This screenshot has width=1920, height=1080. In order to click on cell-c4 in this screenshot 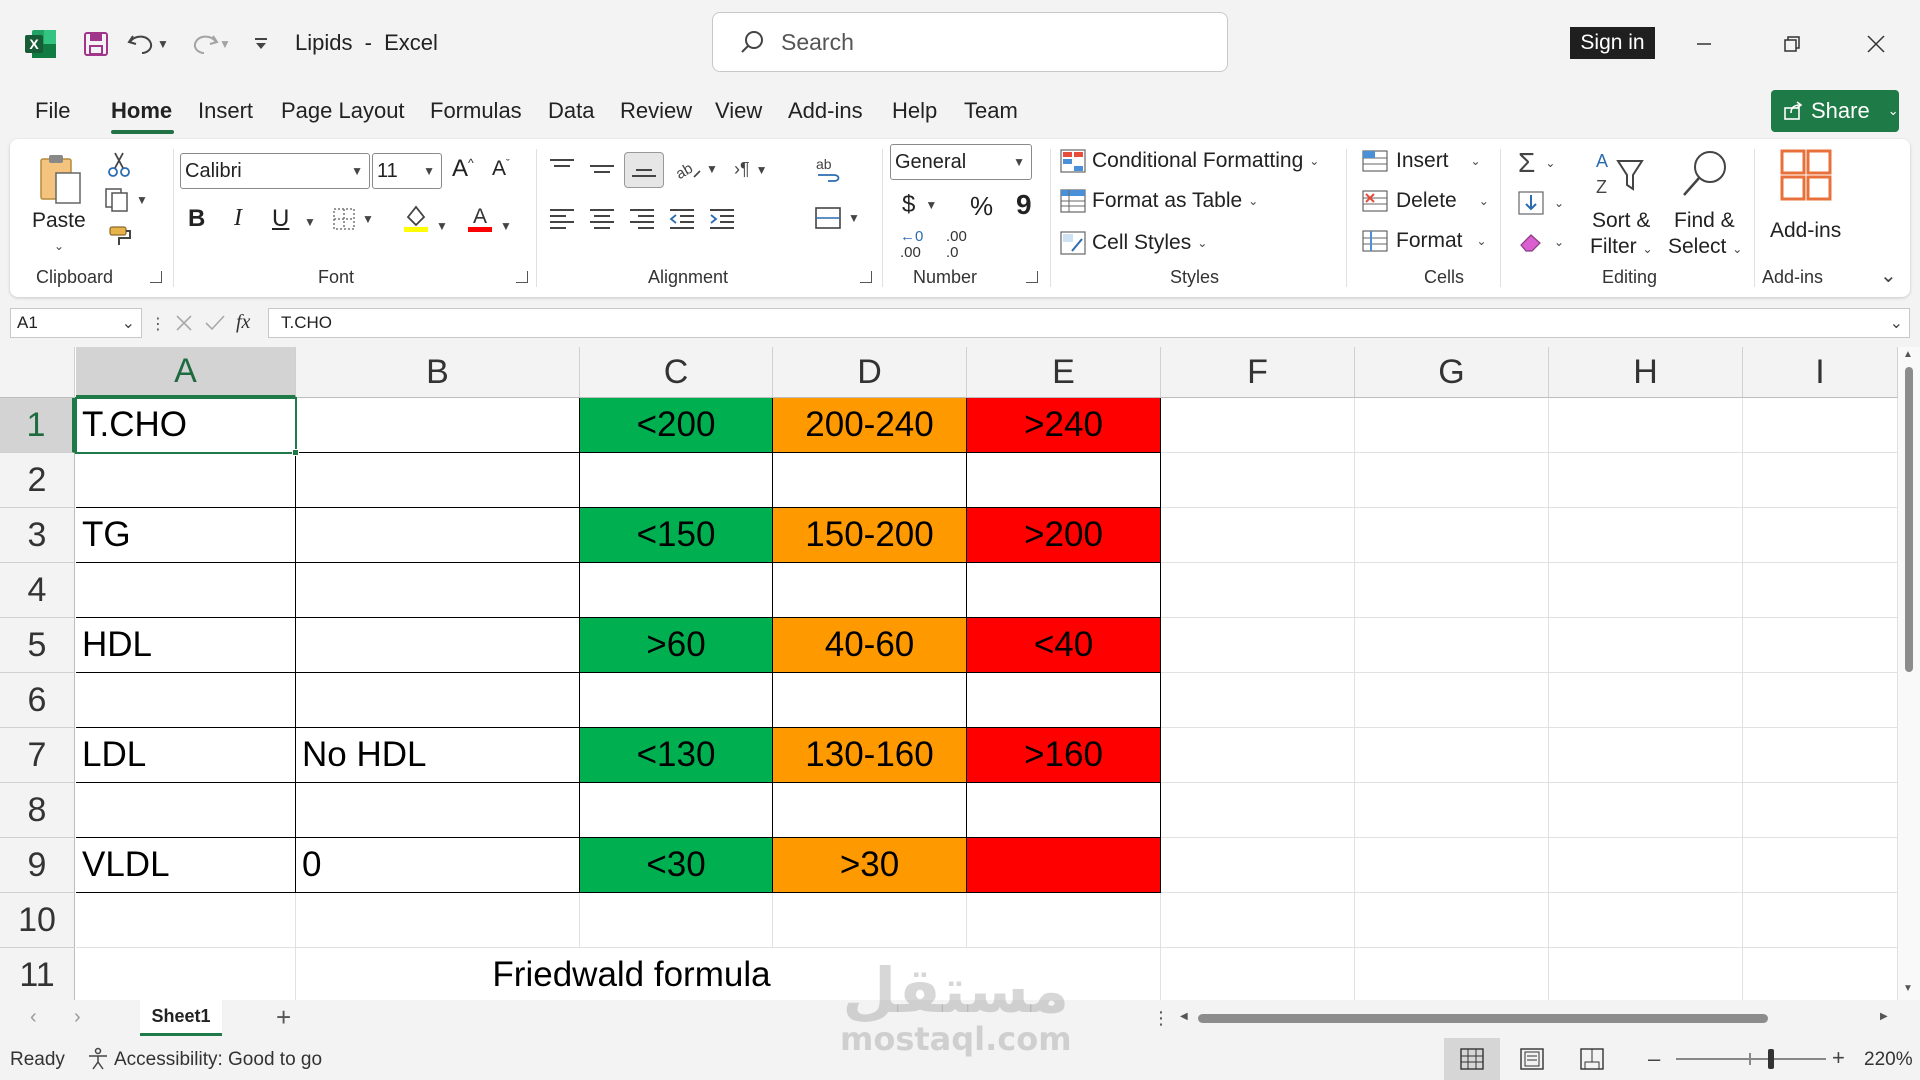, I will do `click(676, 590)`.